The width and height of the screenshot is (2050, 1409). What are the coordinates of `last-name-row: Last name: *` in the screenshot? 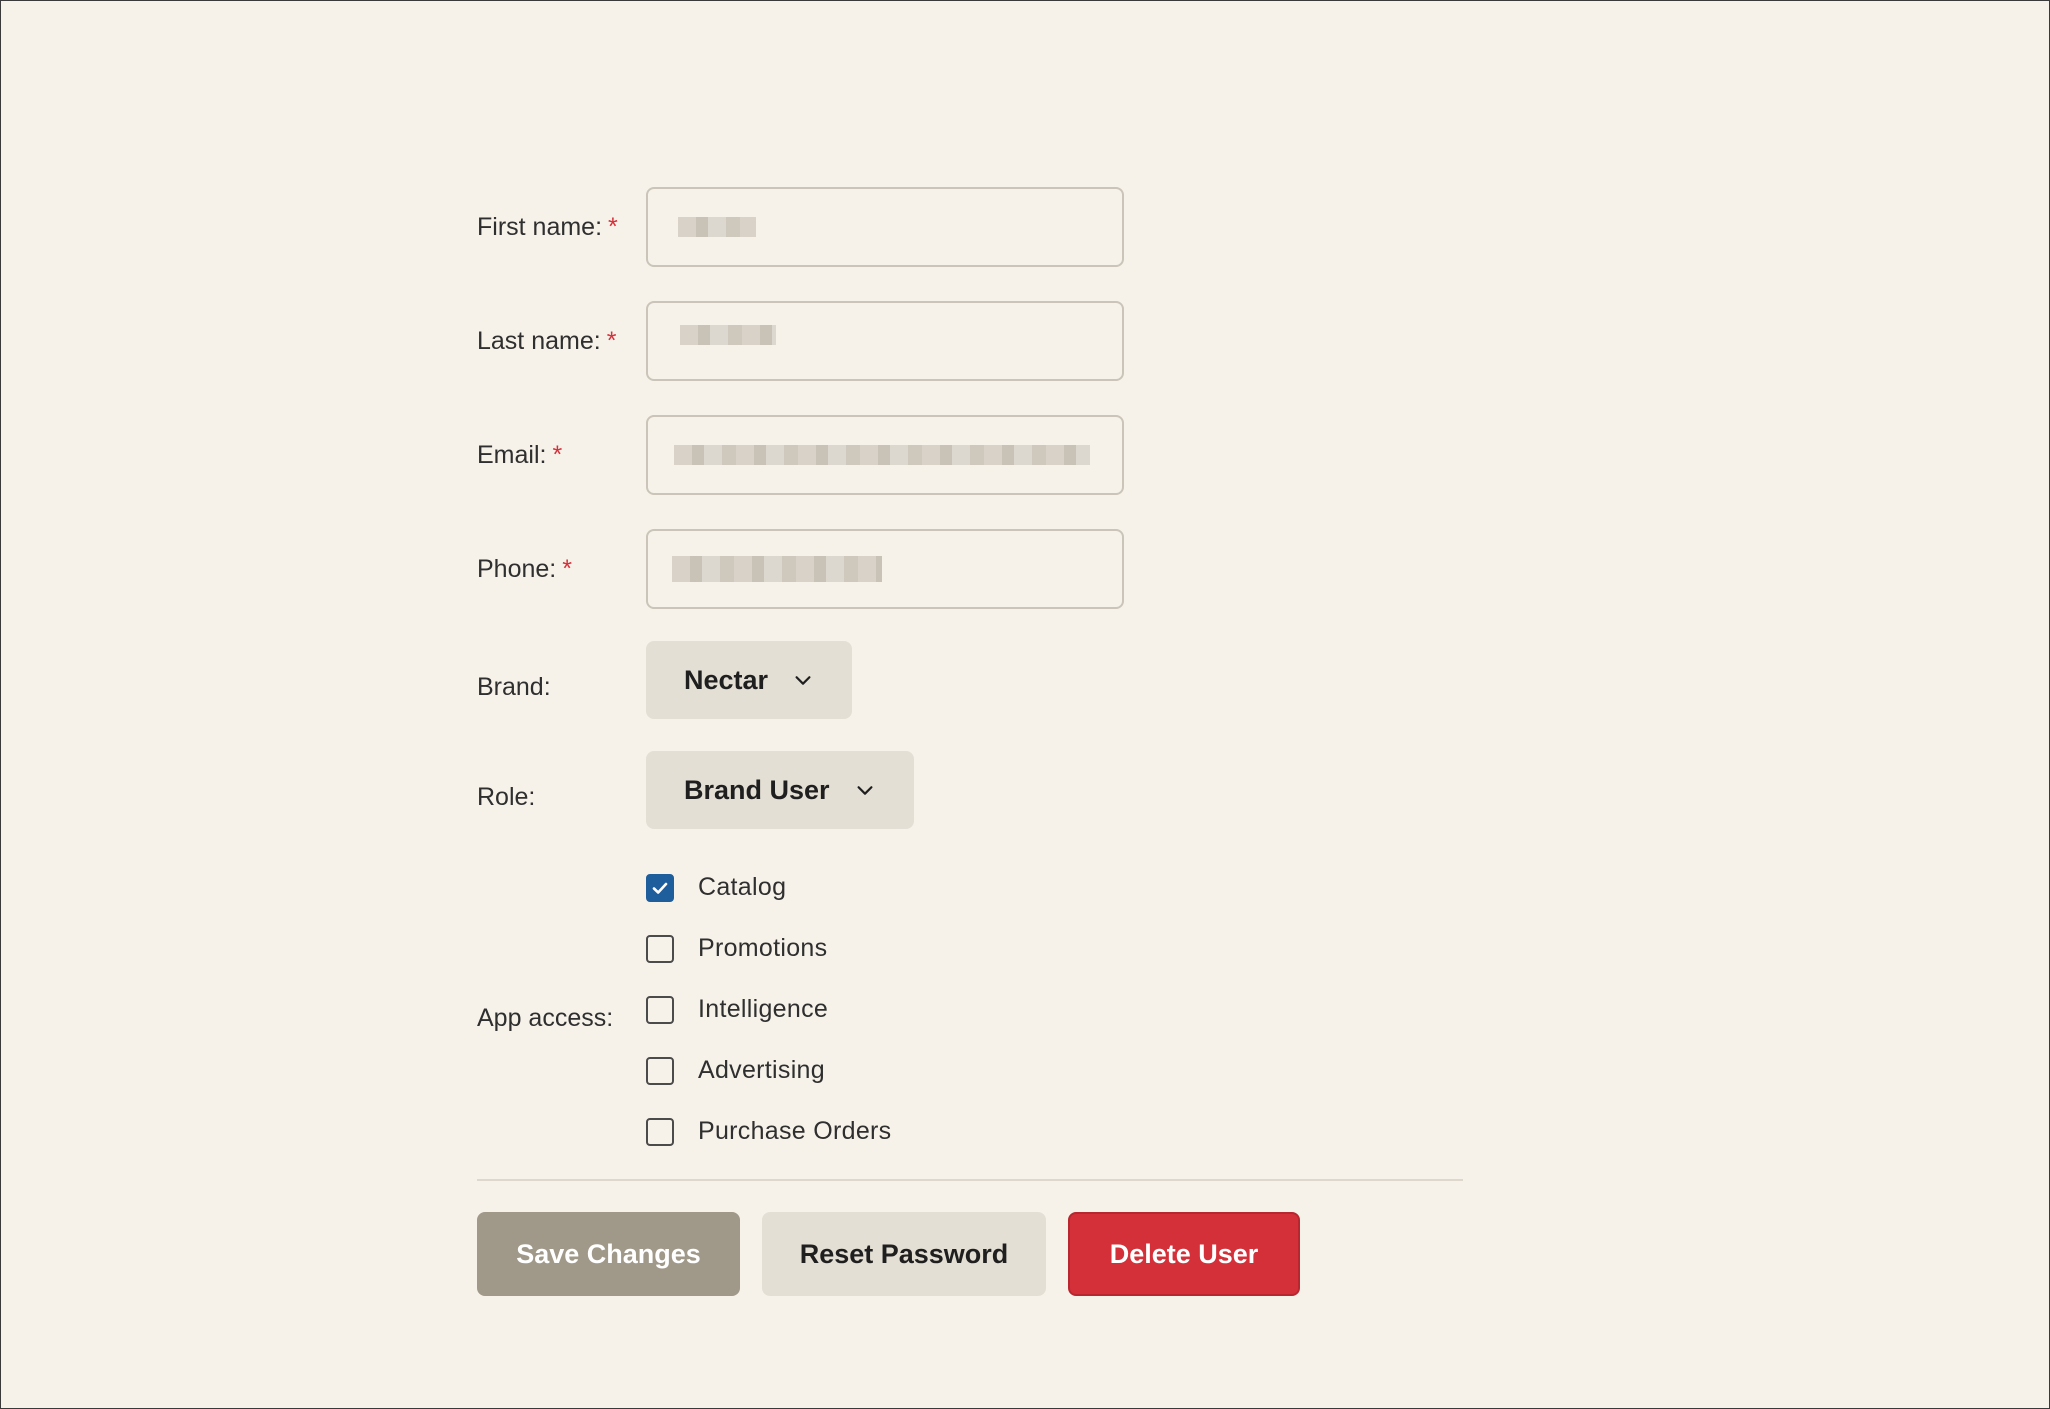 It's located at (970, 341).